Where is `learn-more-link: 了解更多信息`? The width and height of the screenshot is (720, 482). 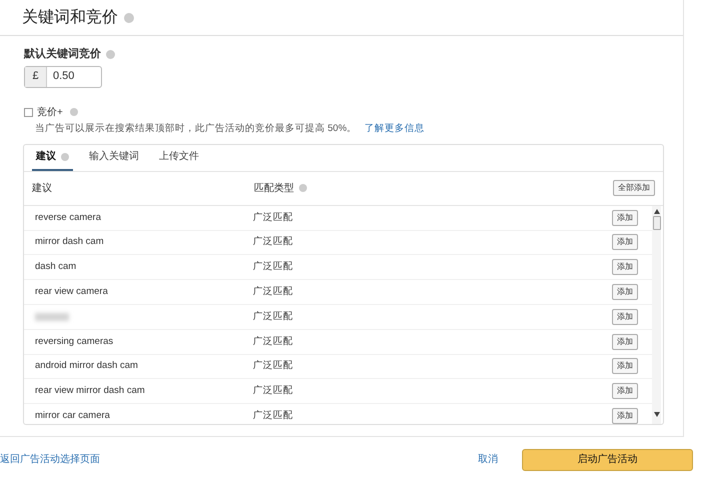
learn-more-link: 了解更多信息 is located at coordinates (394, 129).